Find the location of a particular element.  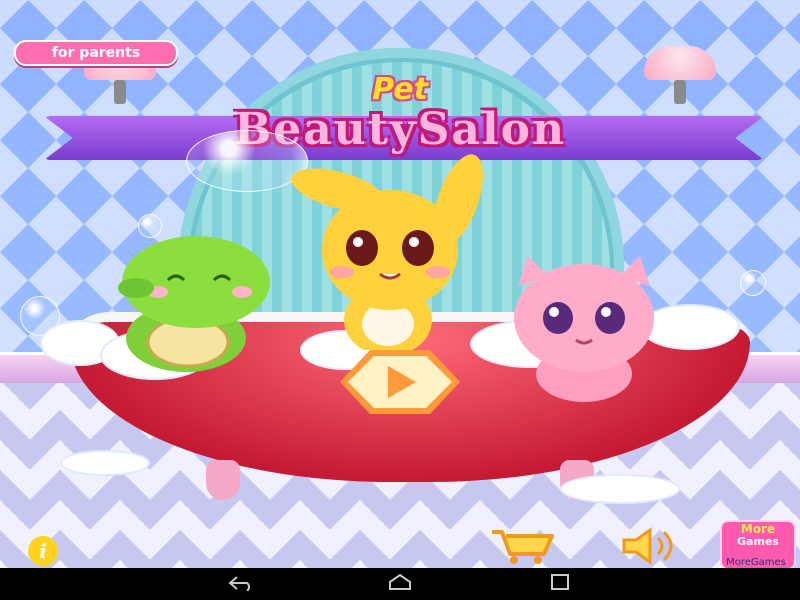

speaker-icon is located at coordinates (648, 546).